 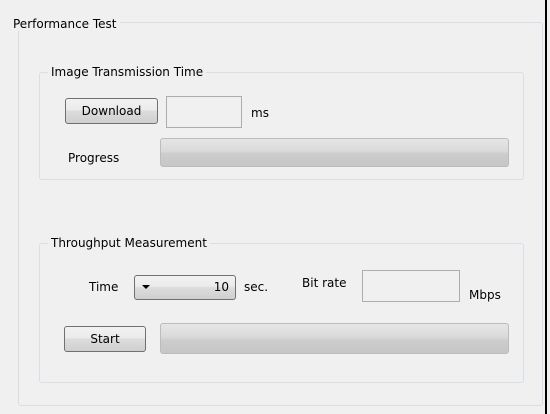 What do you see at coordinates (204, 112) in the screenshot?
I see `transmission-time-field` at bounding box center [204, 112].